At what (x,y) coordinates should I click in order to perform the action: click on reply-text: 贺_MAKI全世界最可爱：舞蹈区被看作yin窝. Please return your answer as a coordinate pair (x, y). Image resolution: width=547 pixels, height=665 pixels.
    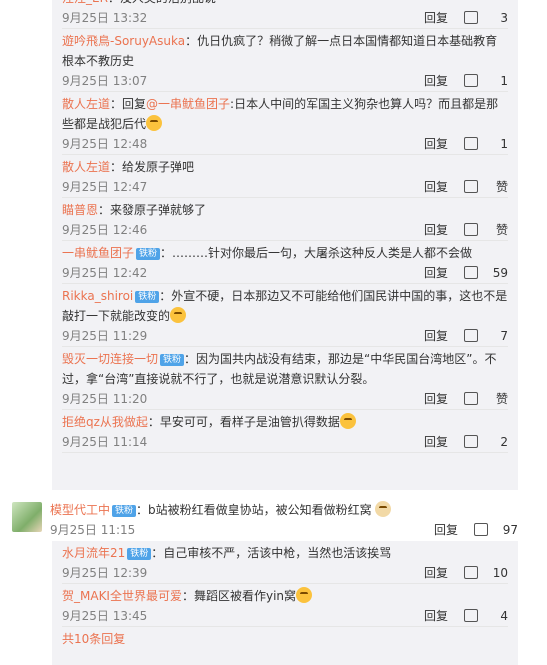
    Looking at the image, I should click on (285, 595).